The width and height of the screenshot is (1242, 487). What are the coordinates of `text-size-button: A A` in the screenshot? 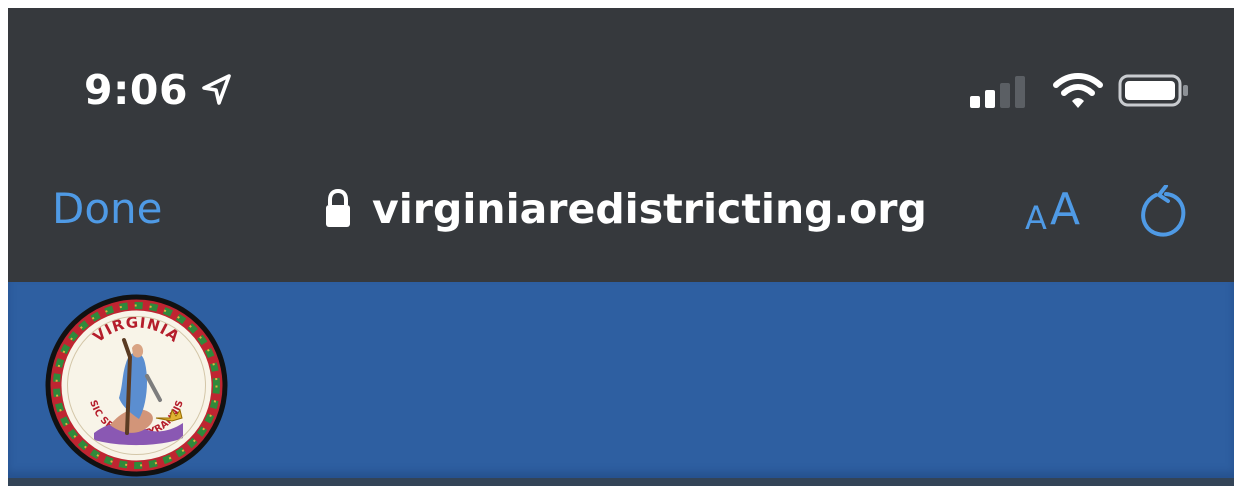 It's located at (1059, 213).